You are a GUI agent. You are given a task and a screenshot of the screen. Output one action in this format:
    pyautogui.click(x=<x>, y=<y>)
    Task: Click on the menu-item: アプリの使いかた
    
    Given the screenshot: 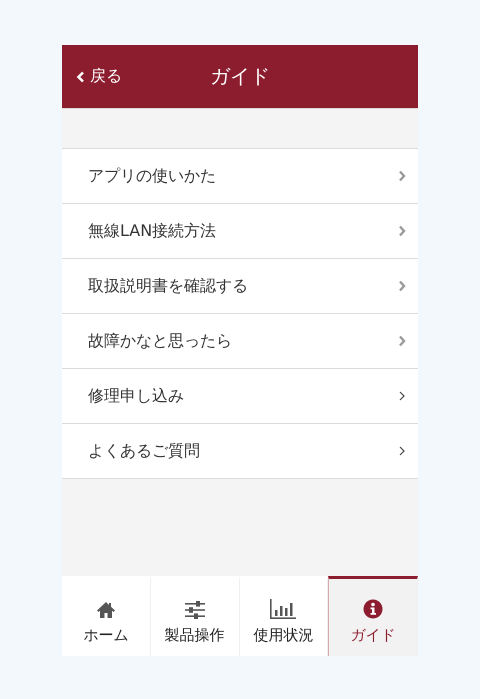 What is the action you would take?
    pyautogui.click(x=240, y=176)
    